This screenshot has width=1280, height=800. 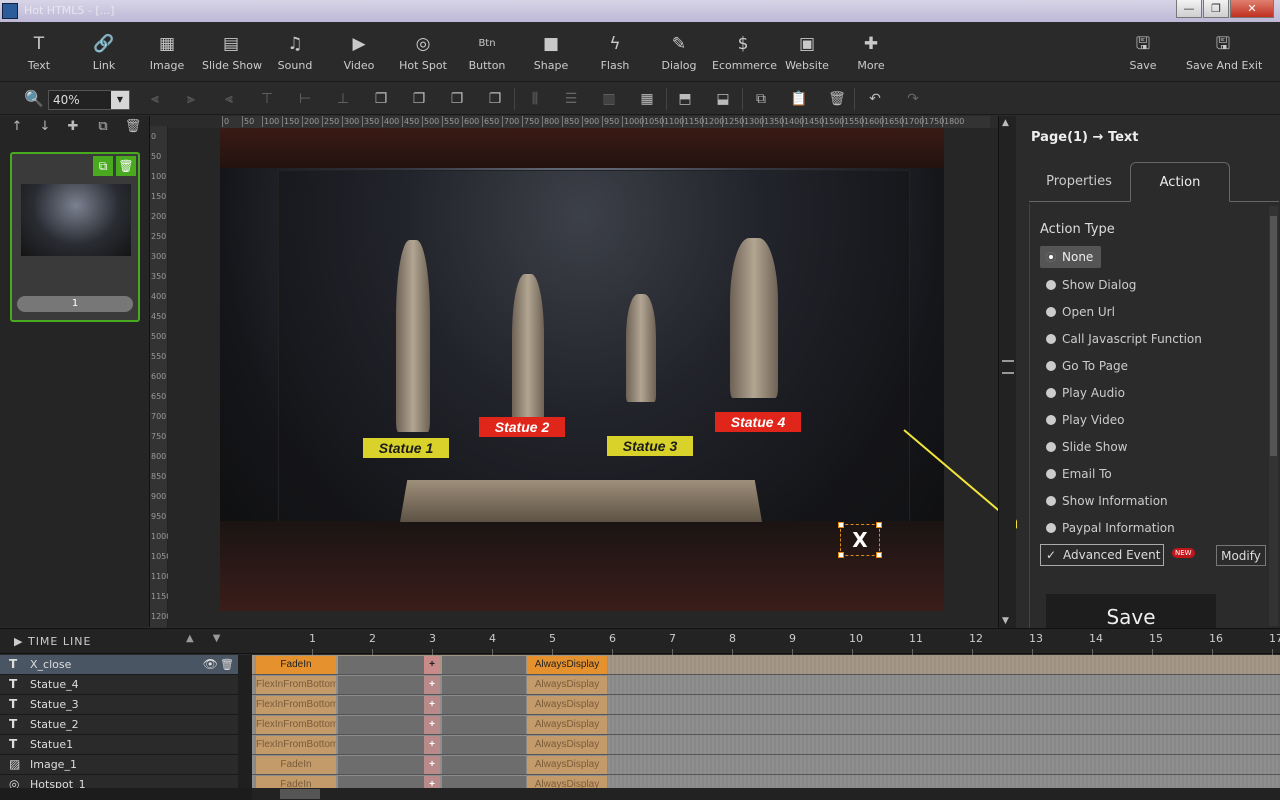 I want to click on send-backward-icon: ❐, so click(x=457, y=99).